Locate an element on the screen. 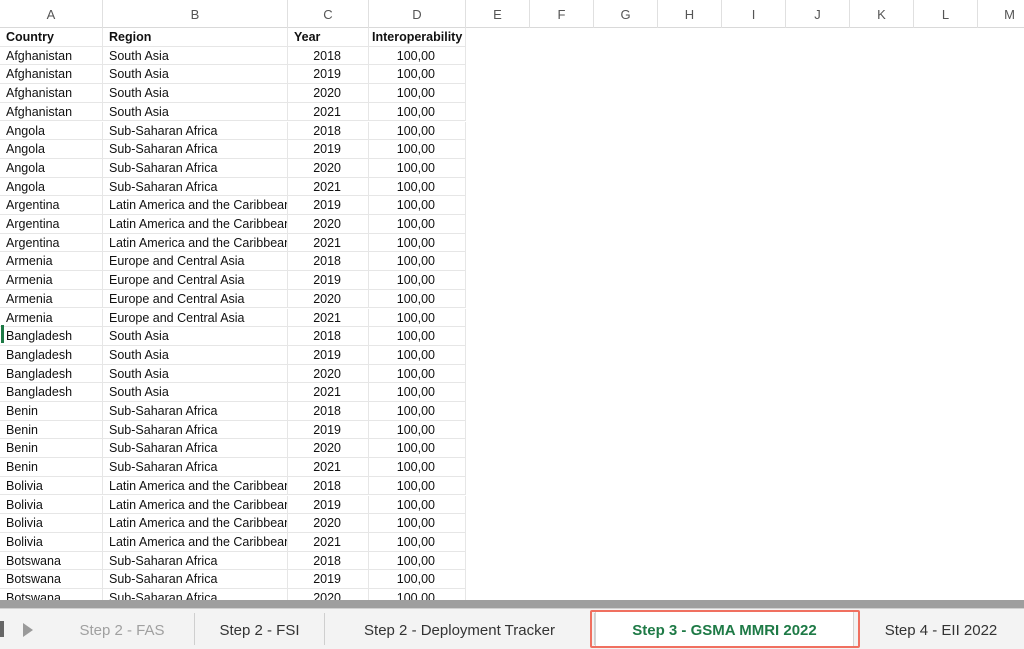  header-cell-region: Region is located at coordinates (195, 37).